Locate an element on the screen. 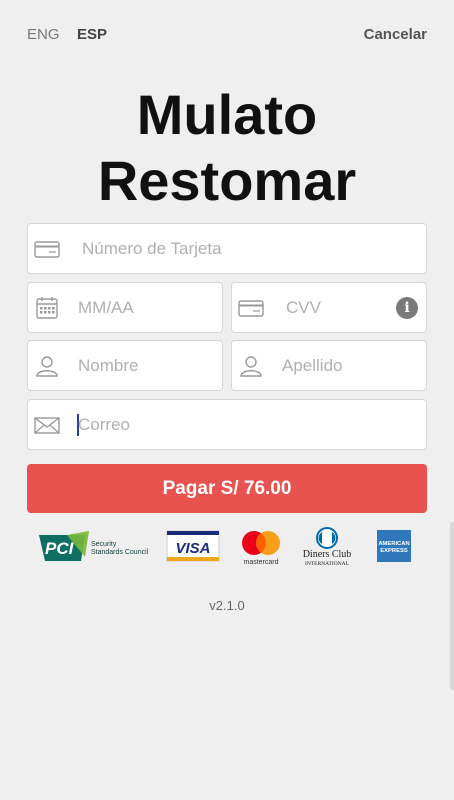 The width and height of the screenshot is (454, 800). card-number-field is located at coordinates (227, 248).